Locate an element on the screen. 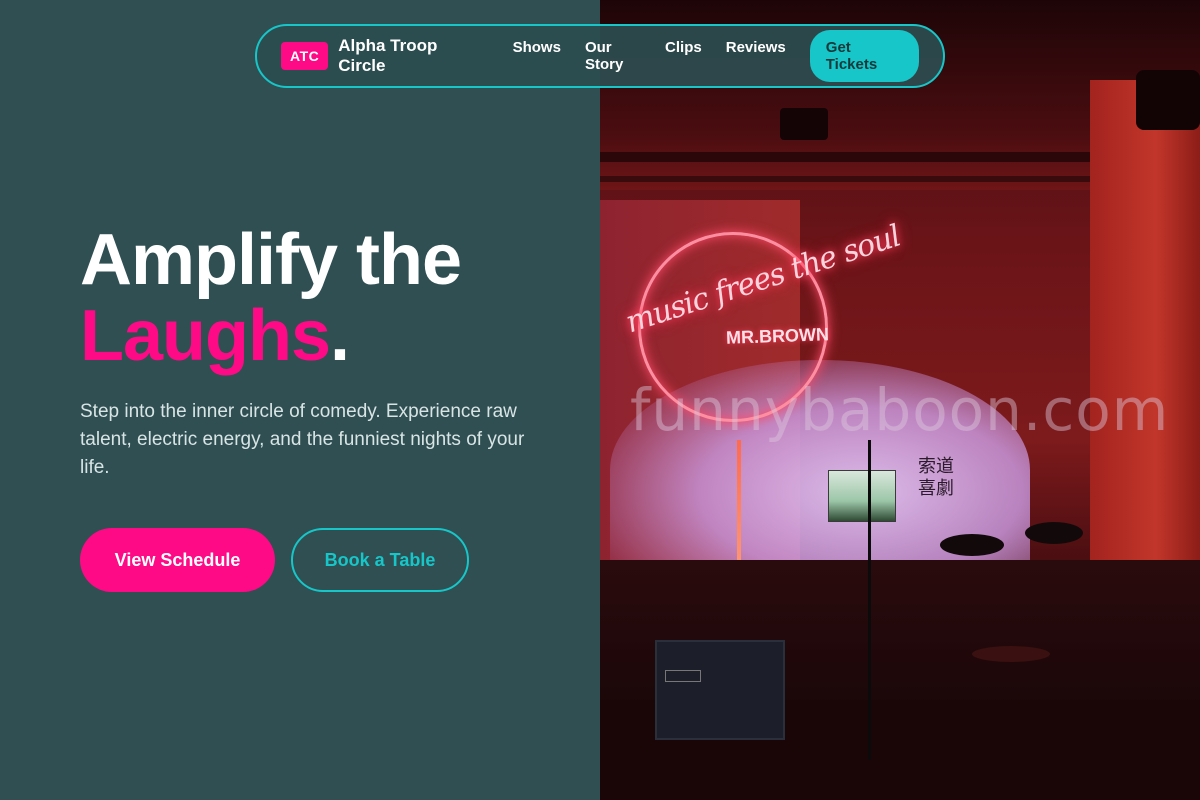  brand: ATC Alpha Troop Circle is located at coordinates (381, 56).